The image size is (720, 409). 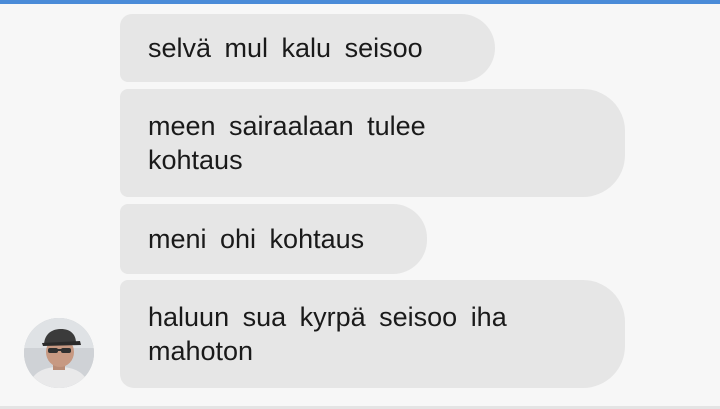 I want to click on user-avatar-photo-icon, so click(x=59, y=353).